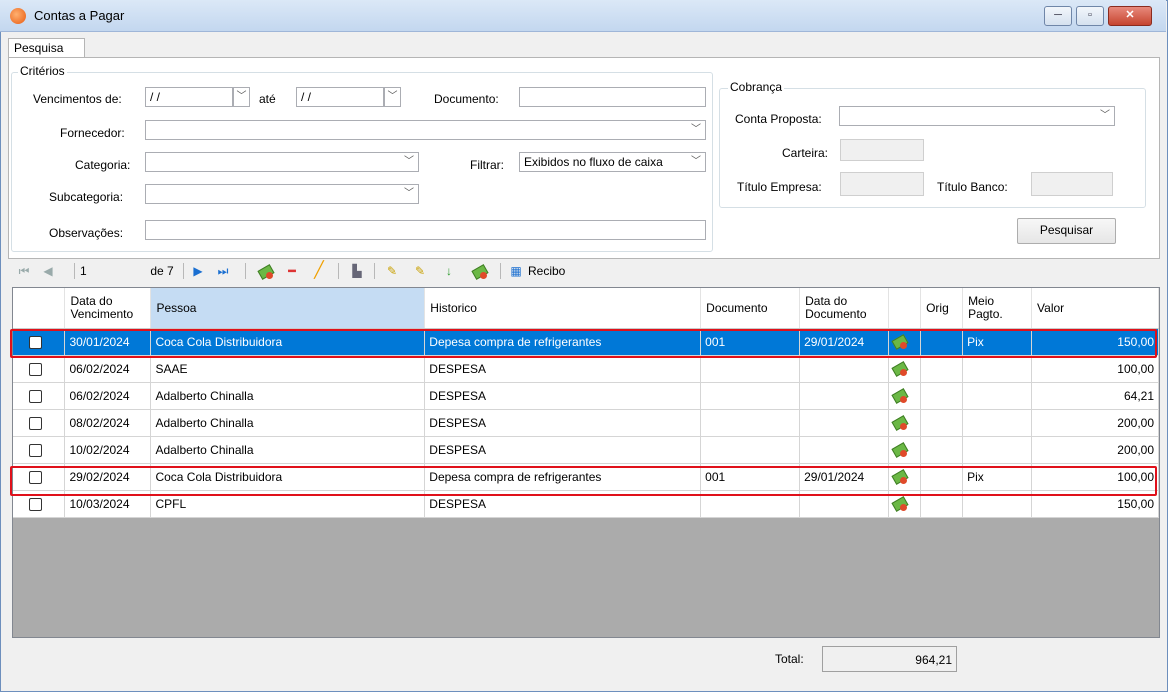 The image size is (1168, 692). I want to click on conta-proposta-label: Conta Proposta:, so click(778, 119).